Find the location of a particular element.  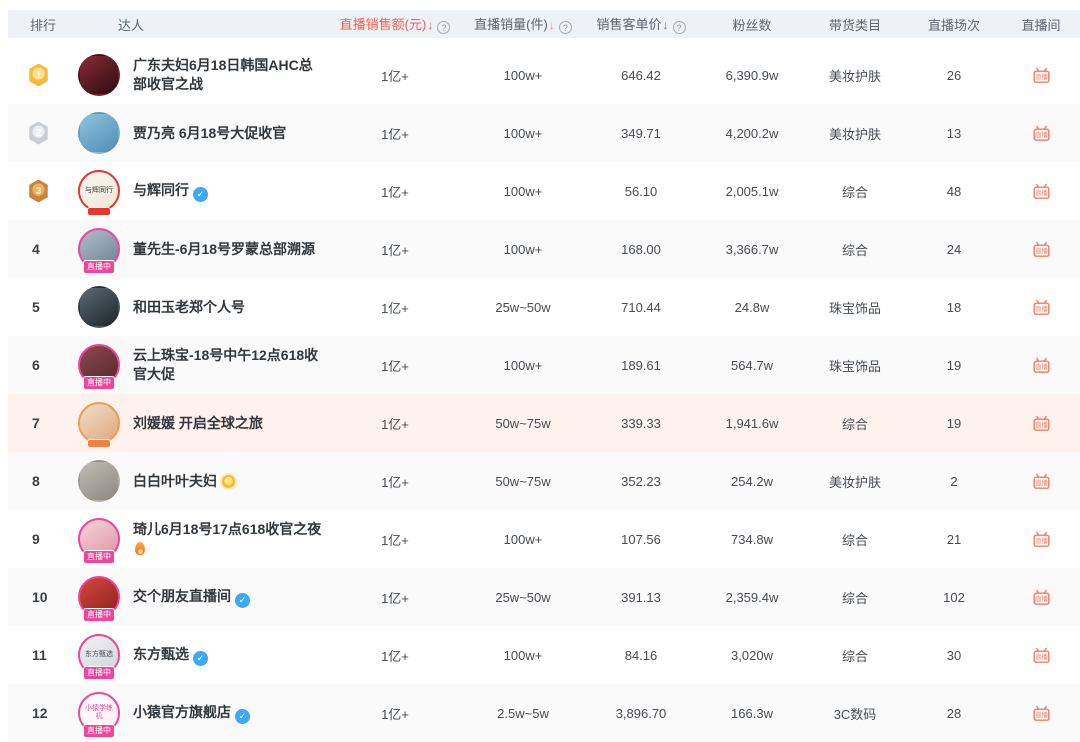

column-header-price: 销售客单价↓? is located at coordinates (641, 24).